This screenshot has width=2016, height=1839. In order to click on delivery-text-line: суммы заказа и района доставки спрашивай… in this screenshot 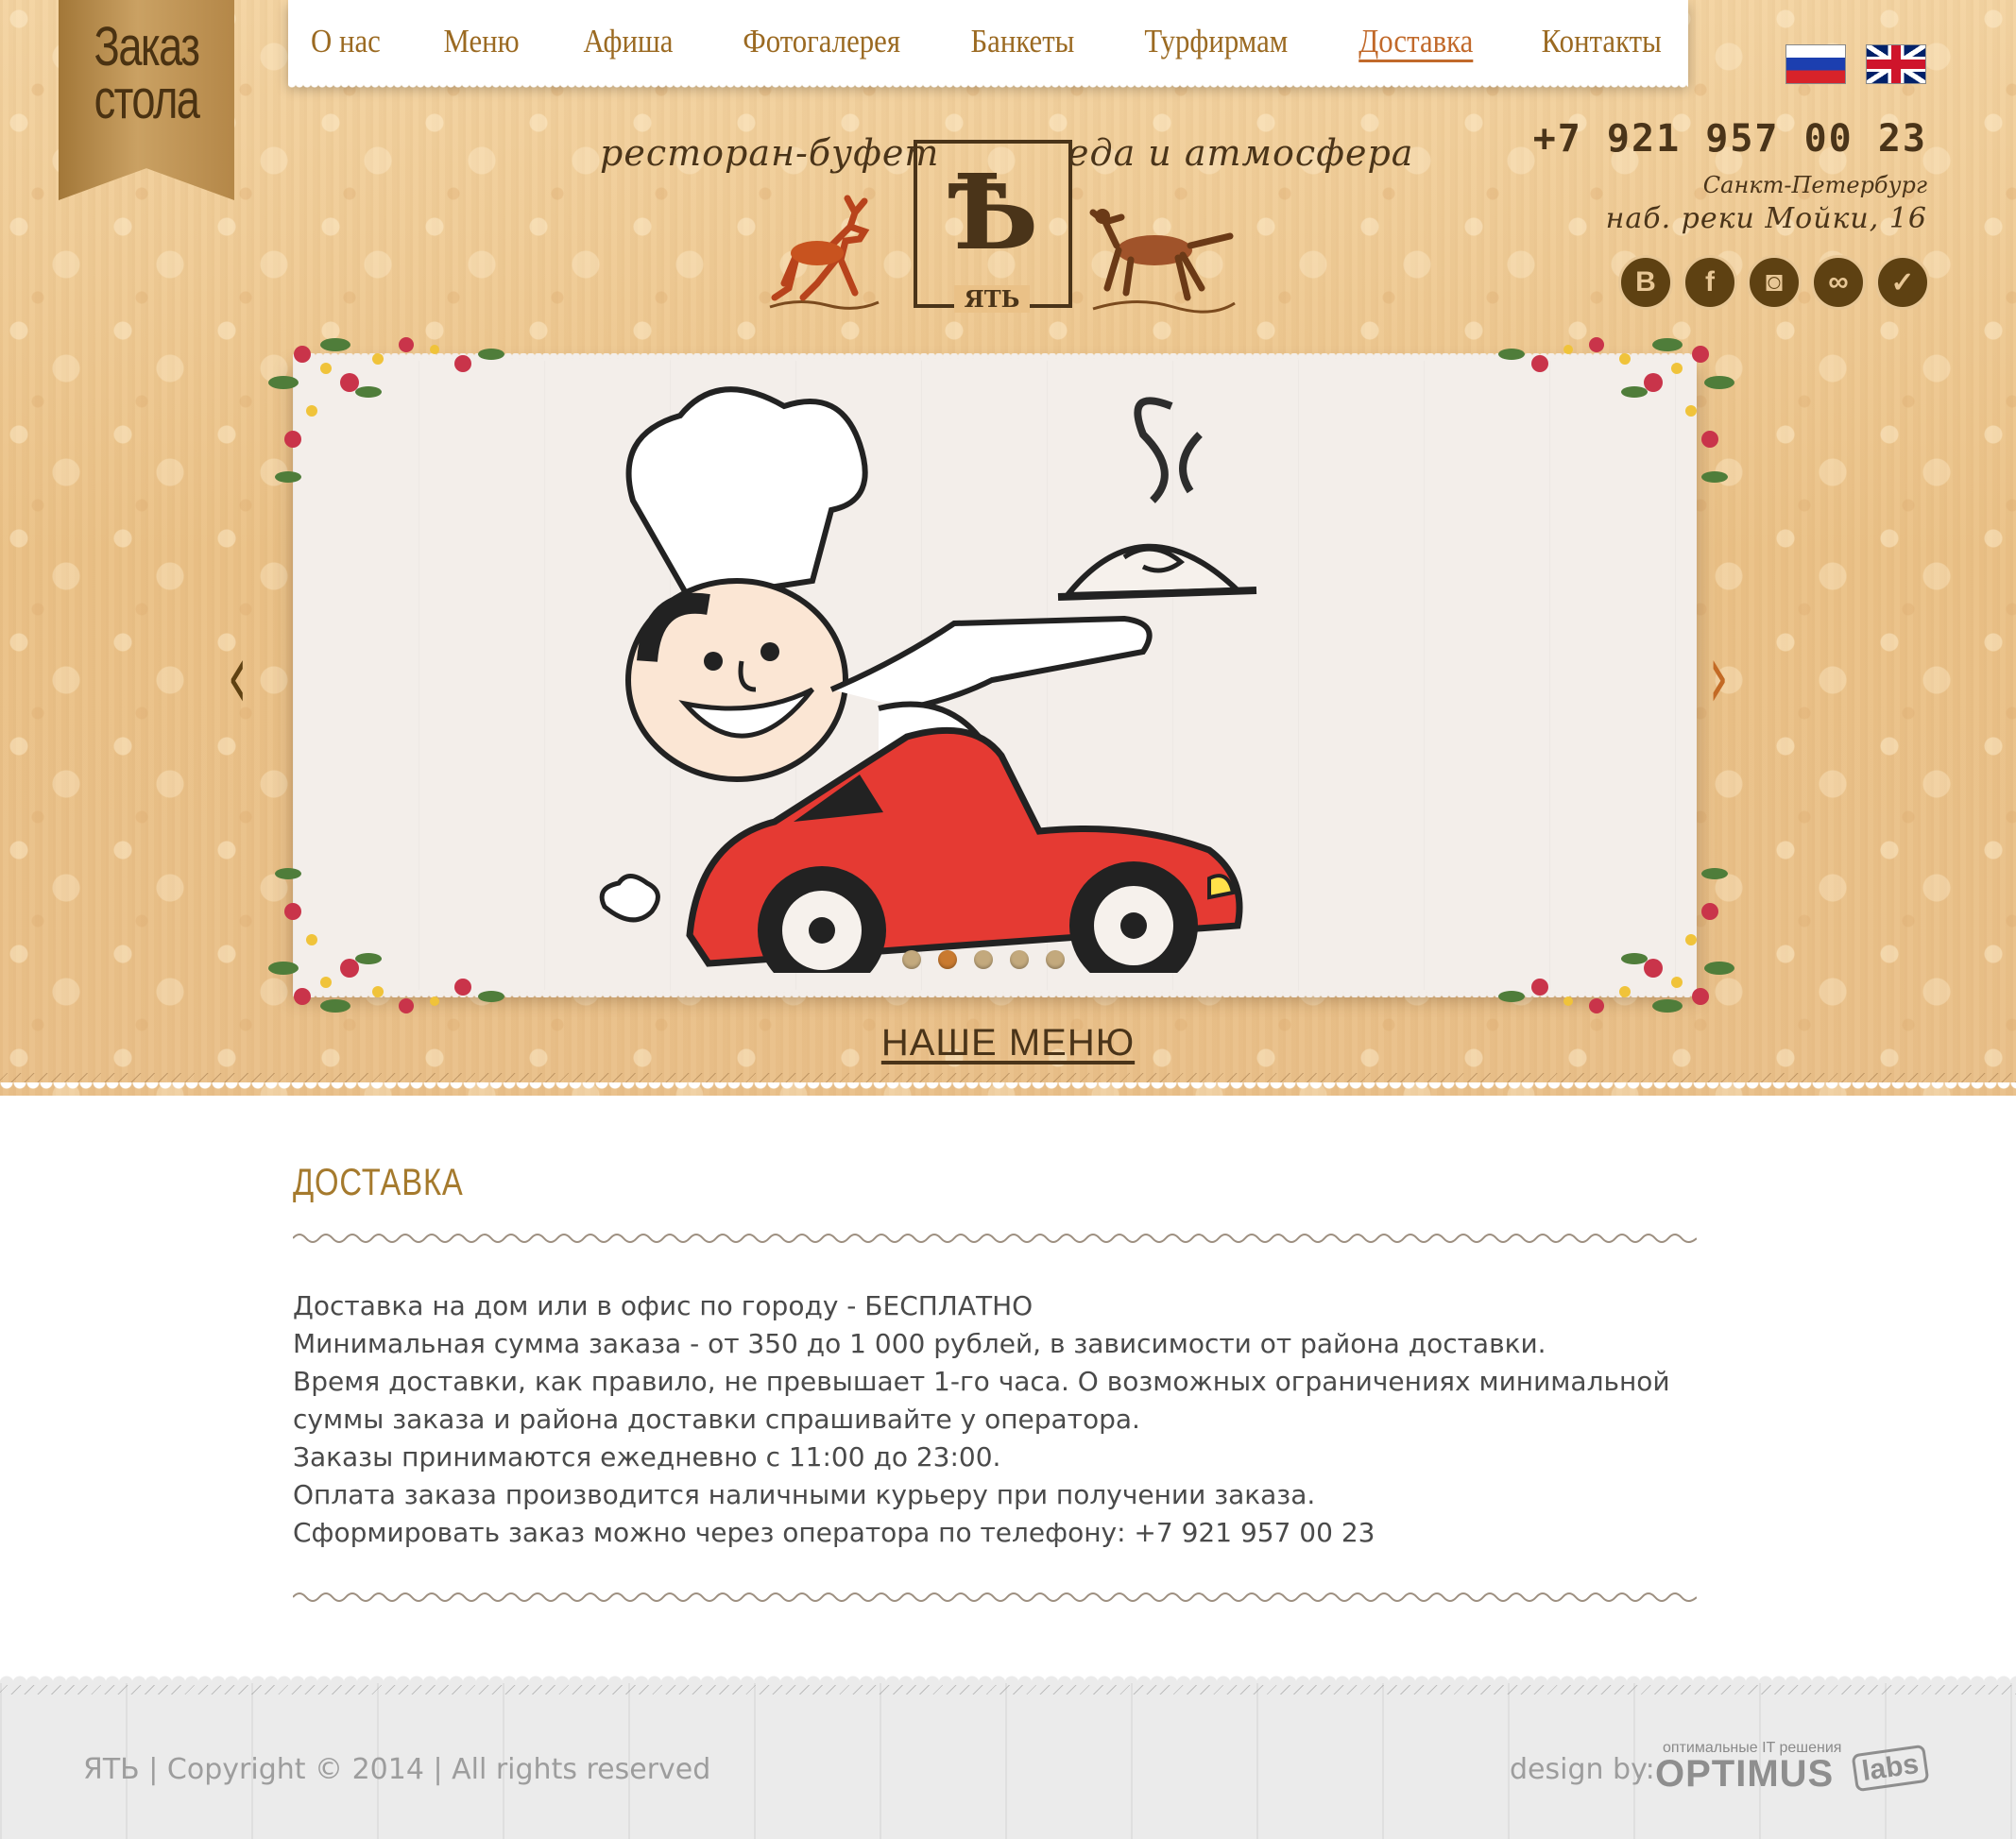, I will do `click(716, 1419)`.